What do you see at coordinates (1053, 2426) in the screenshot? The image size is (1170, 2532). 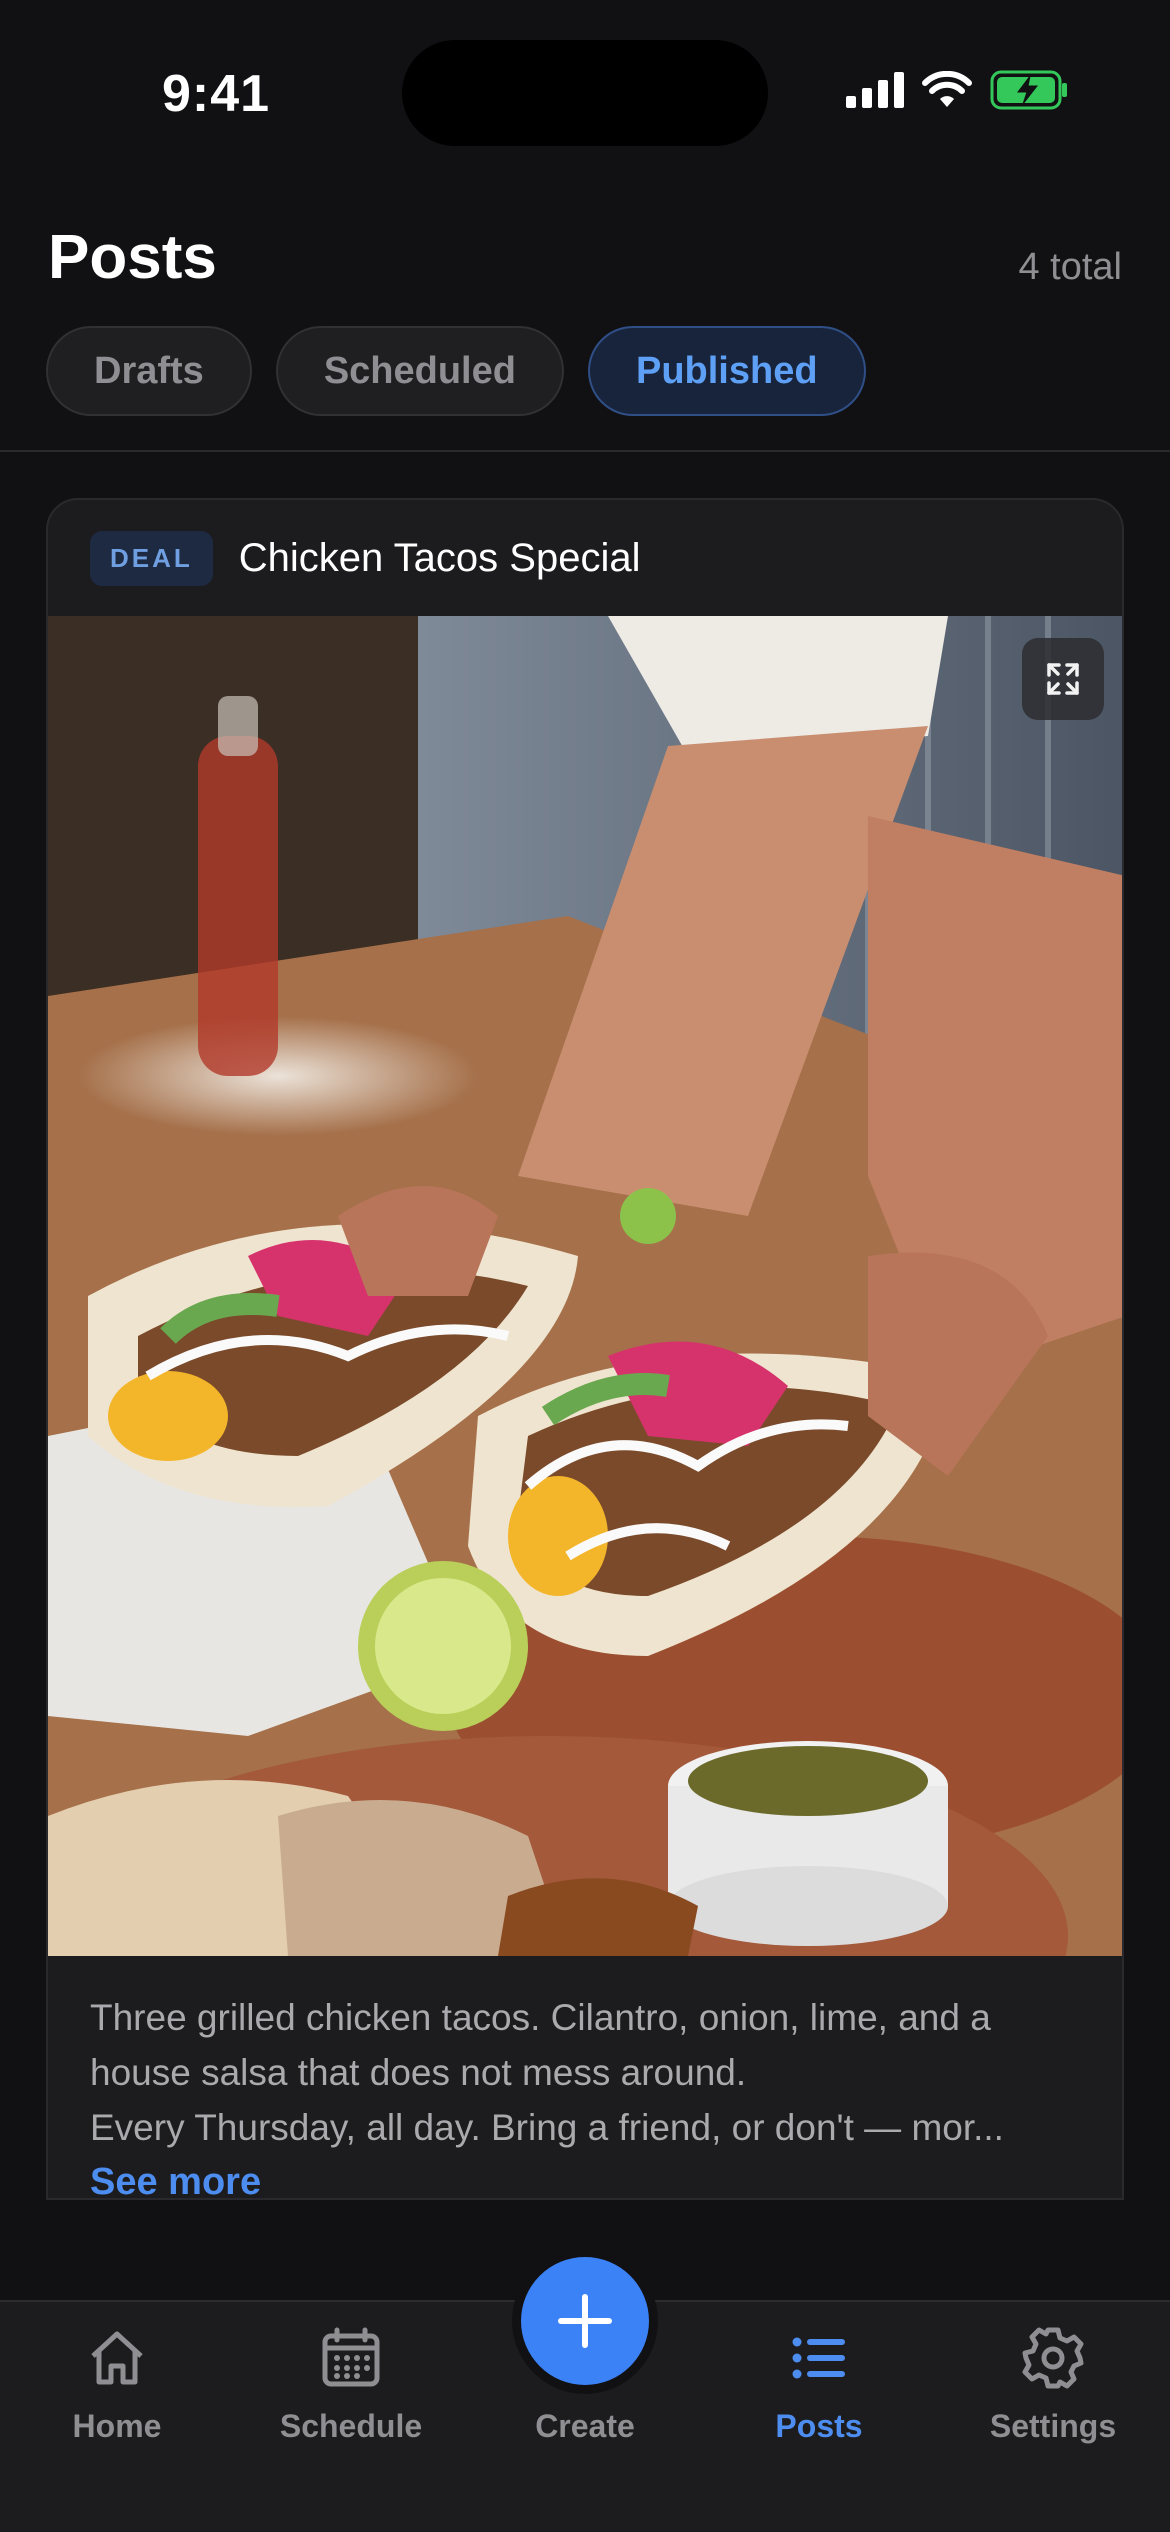 I see `tab-settings-label: Settings` at bounding box center [1053, 2426].